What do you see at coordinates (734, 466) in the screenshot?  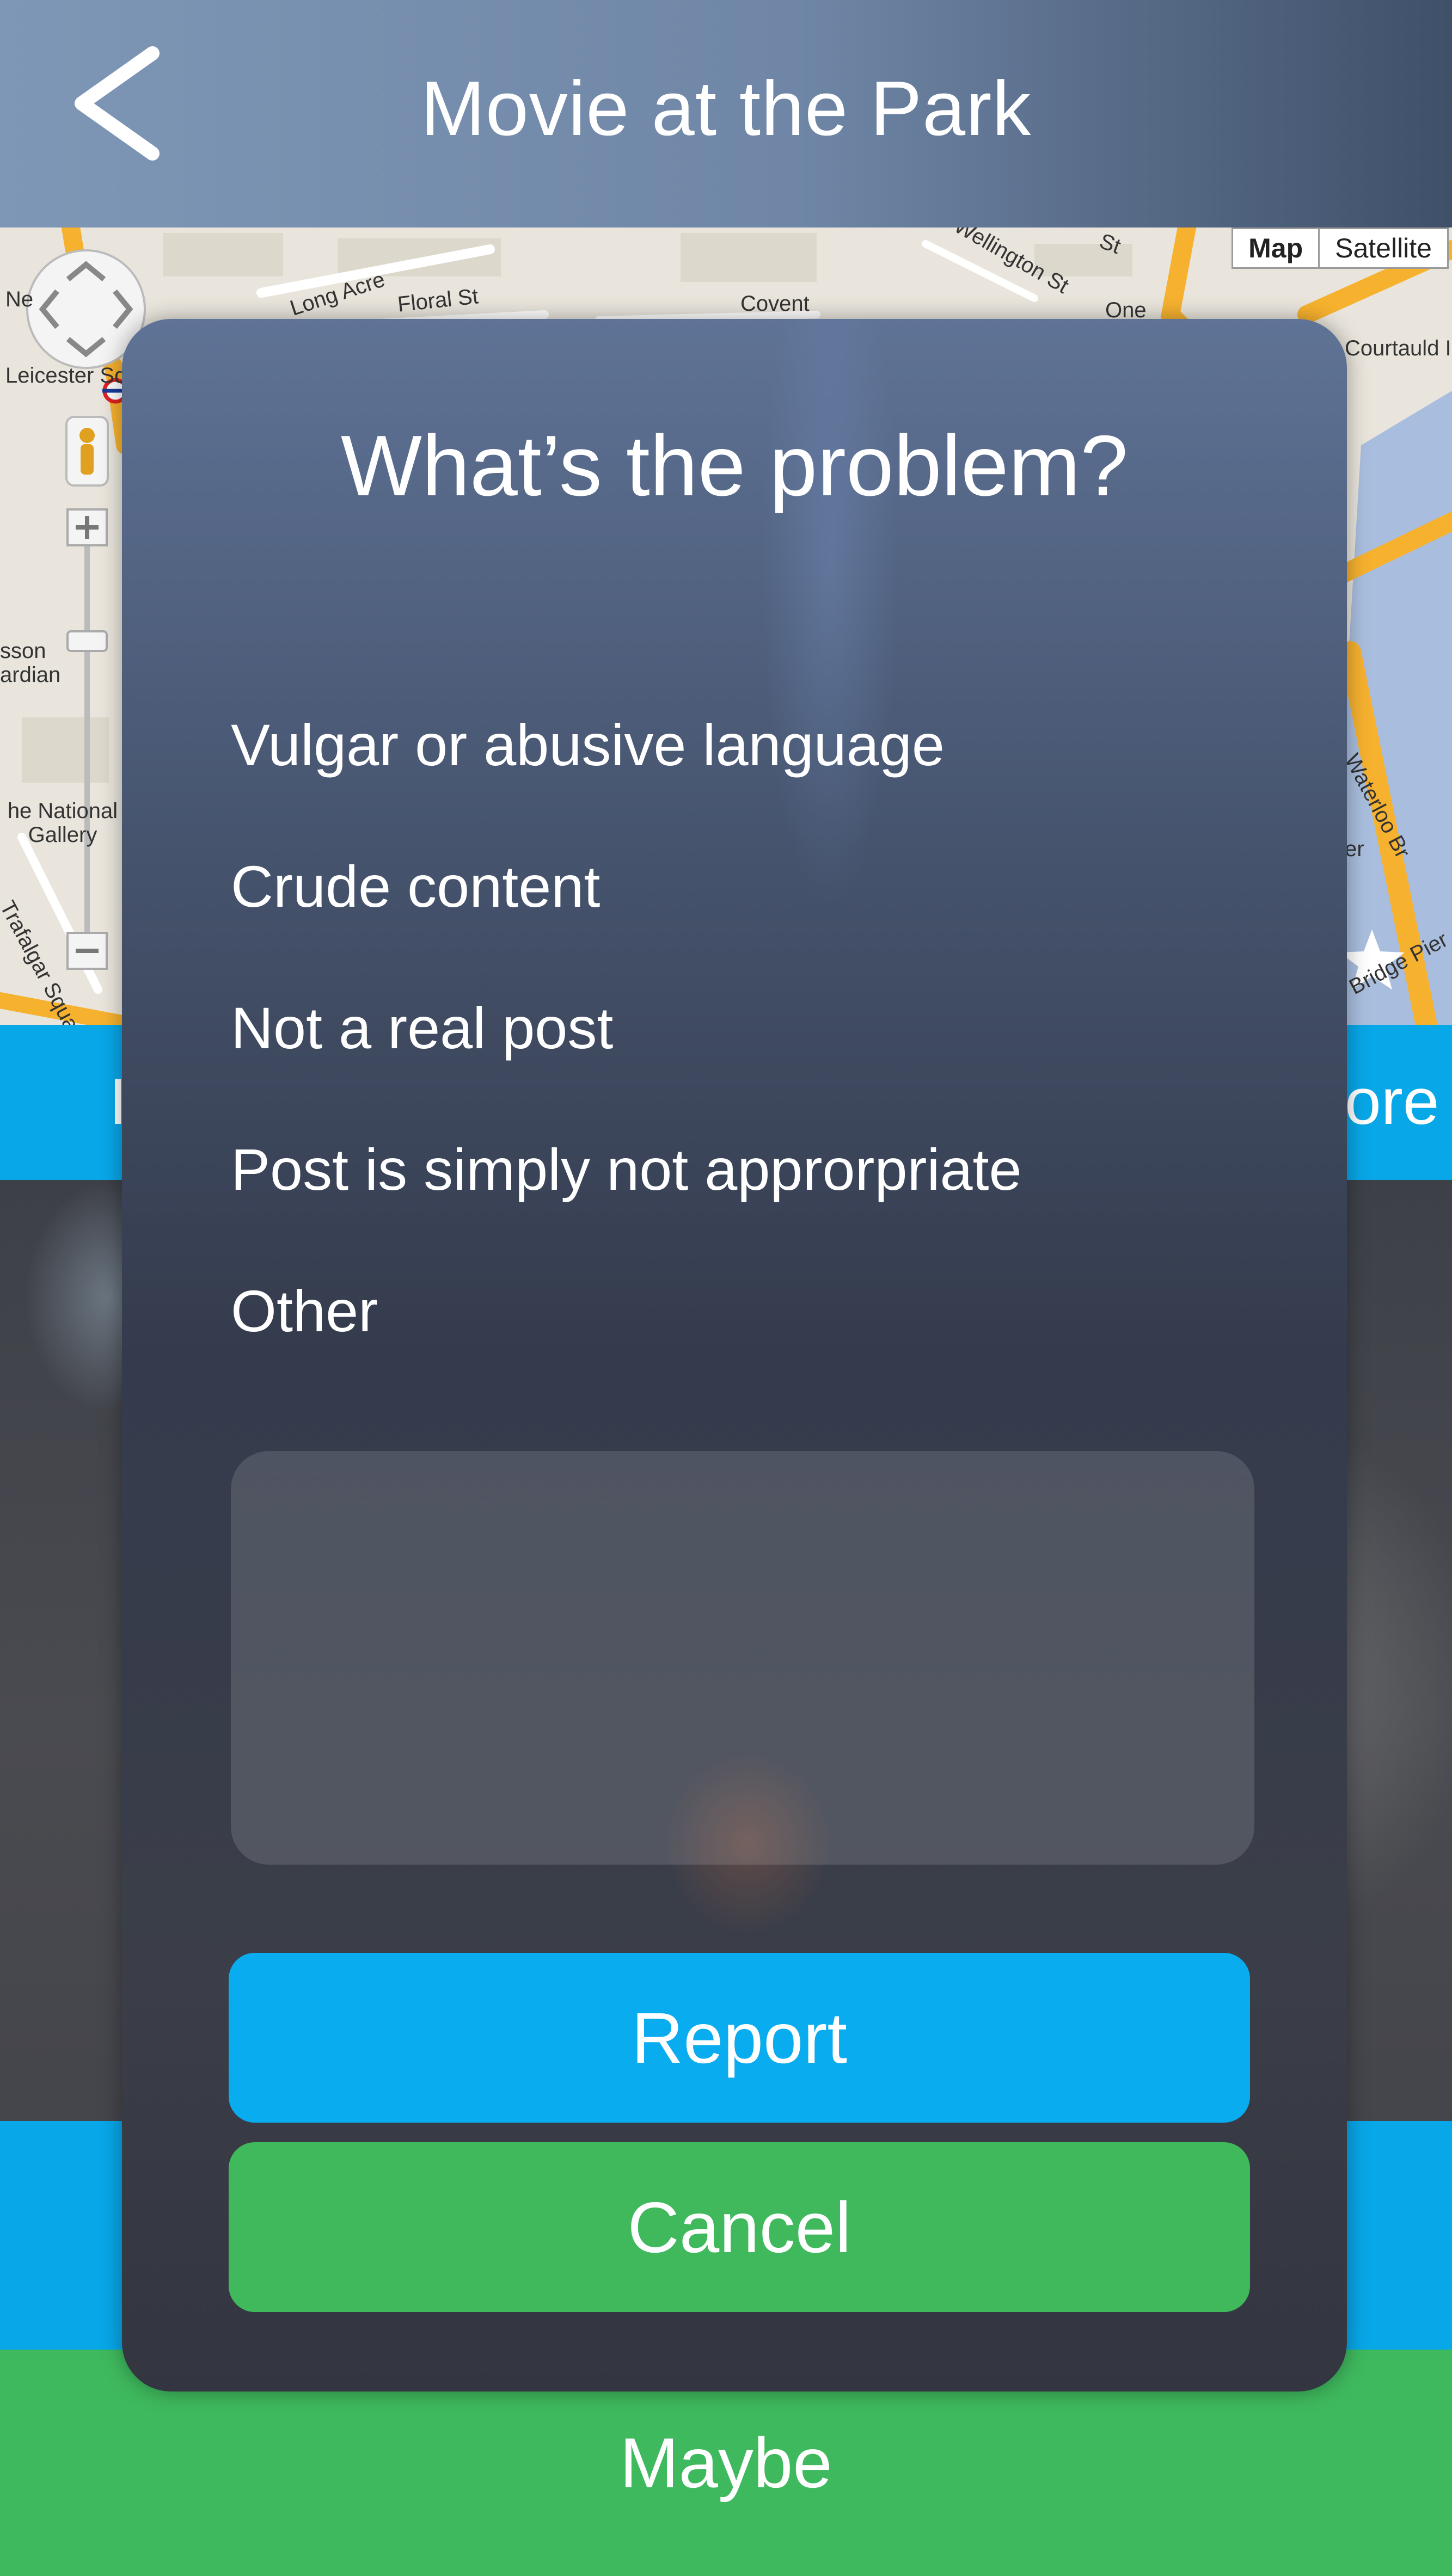 I see `dialog-title: What’s the problem?` at bounding box center [734, 466].